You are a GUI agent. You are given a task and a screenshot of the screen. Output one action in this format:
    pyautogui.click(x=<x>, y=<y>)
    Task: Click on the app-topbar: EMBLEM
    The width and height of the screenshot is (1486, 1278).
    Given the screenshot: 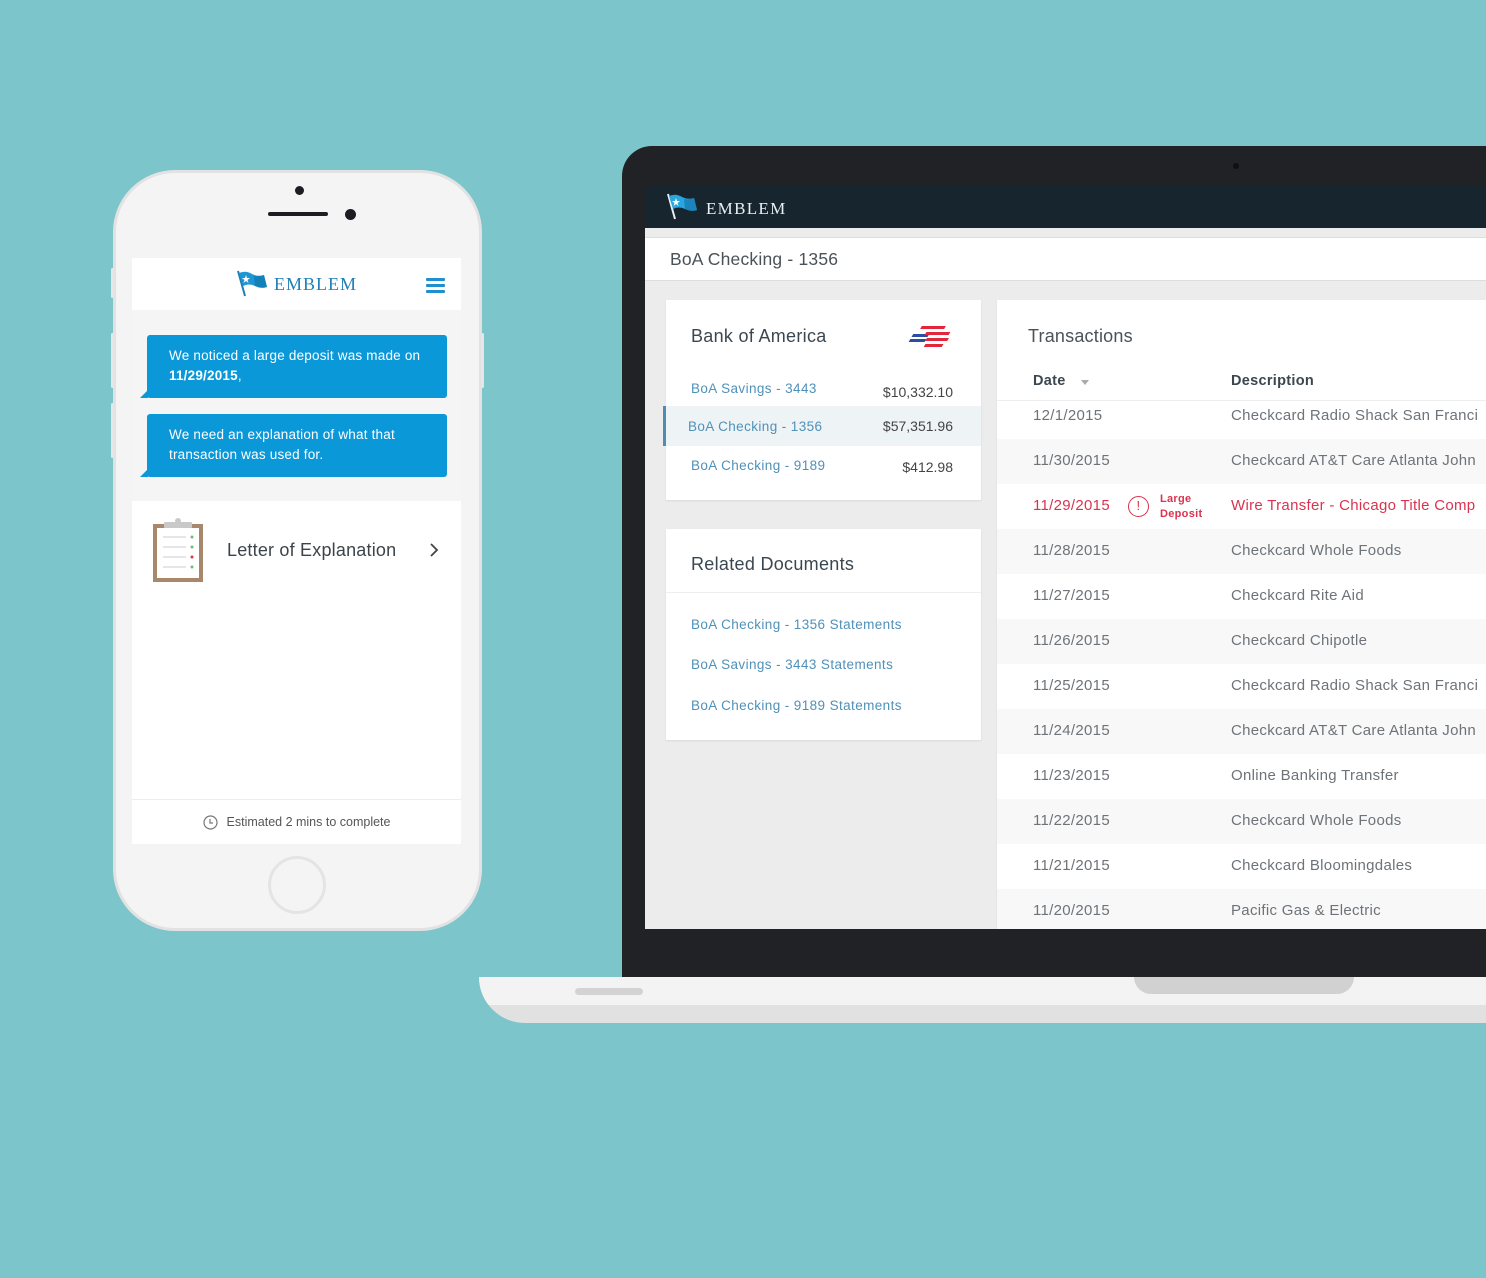 What is the action you would take?
    pyautogui.click(x=1065, y=206)
    